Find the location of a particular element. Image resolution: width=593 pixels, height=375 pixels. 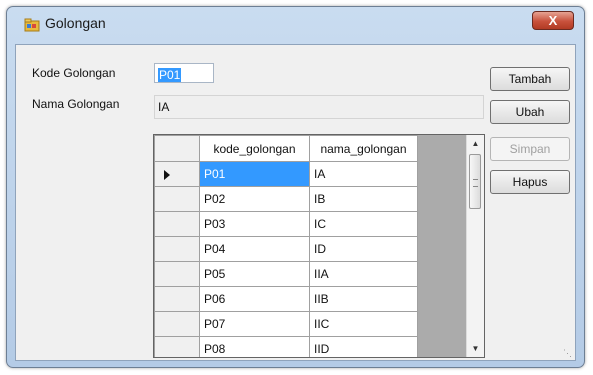

cell-nama-golongan: IB is located at coordinates (363, 199).